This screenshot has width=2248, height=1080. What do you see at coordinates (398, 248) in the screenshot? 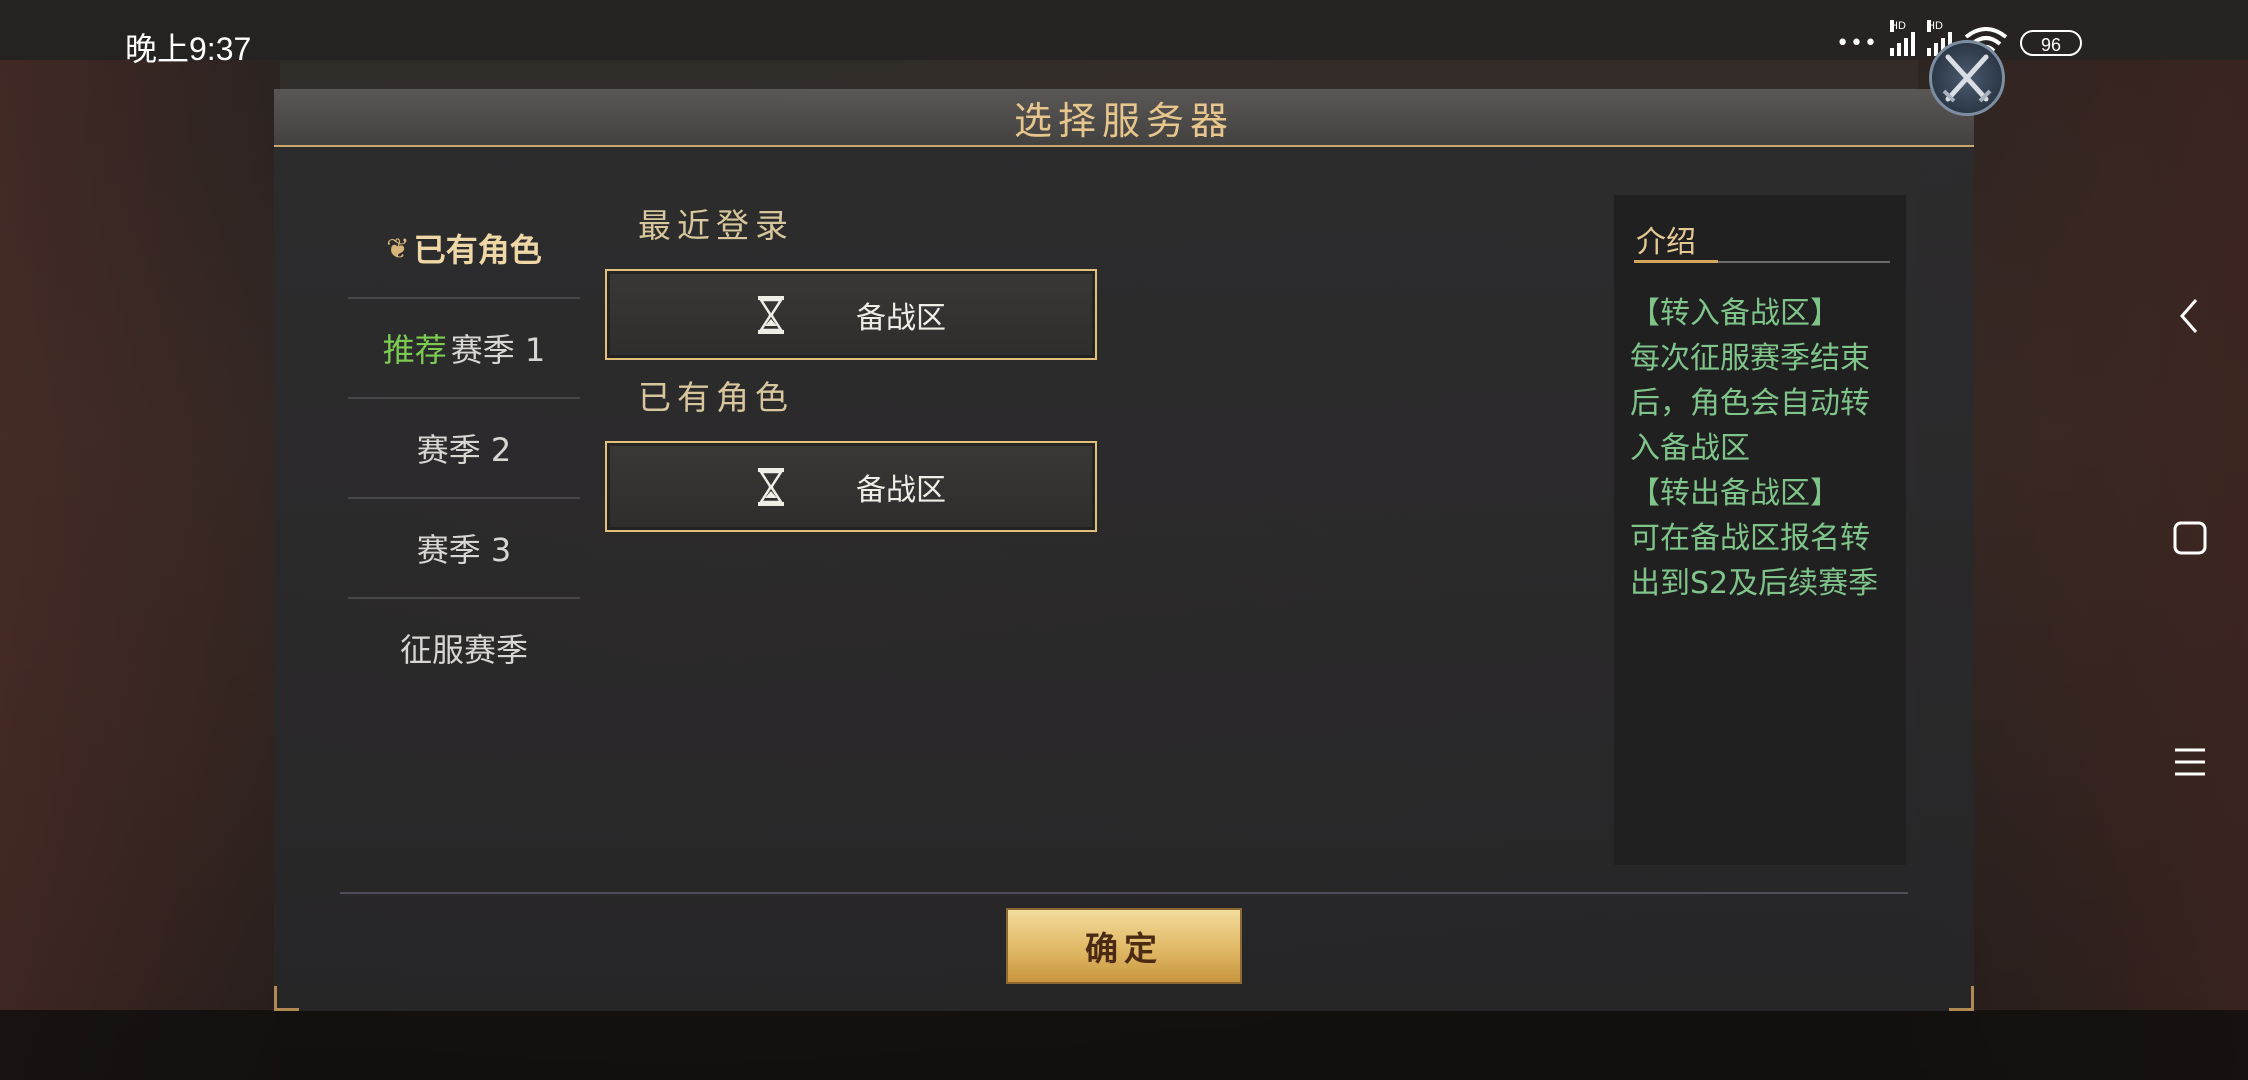
I see `leaf-icon: ❦` at bounding box center [398, 248].